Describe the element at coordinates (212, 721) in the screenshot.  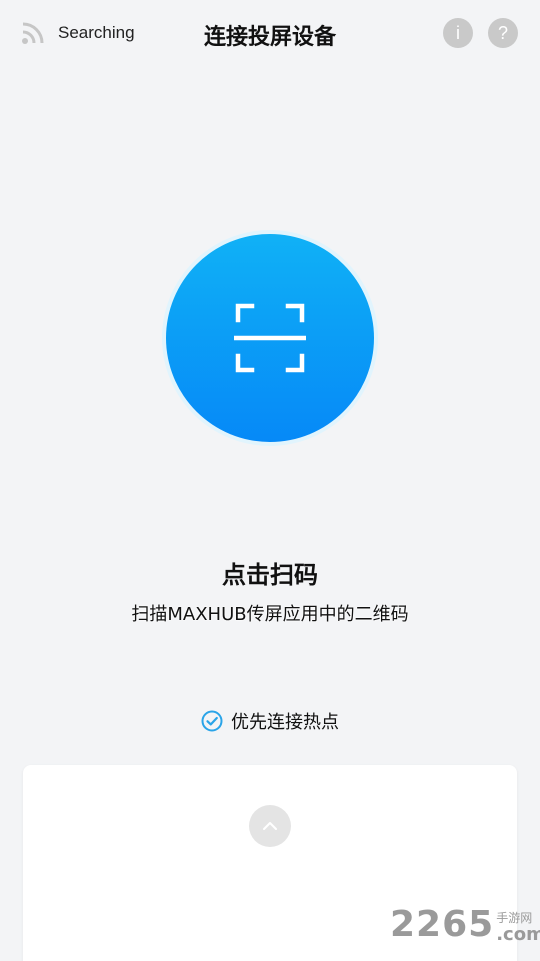
I see `check-circle-icon` at that location.